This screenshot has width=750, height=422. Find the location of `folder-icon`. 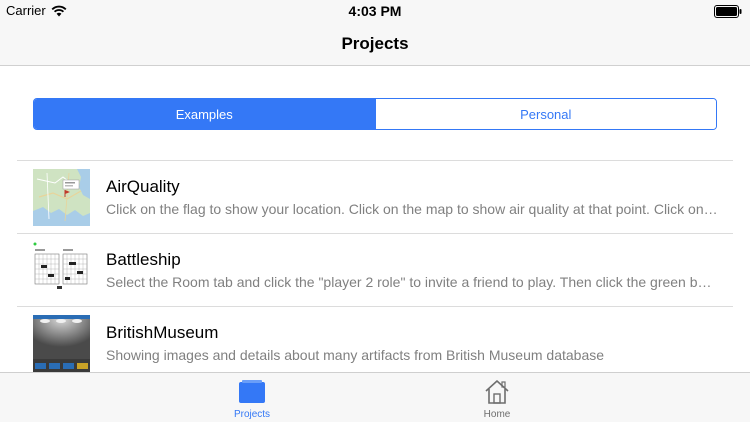

folder-icon is located at coordinates (252, 391).